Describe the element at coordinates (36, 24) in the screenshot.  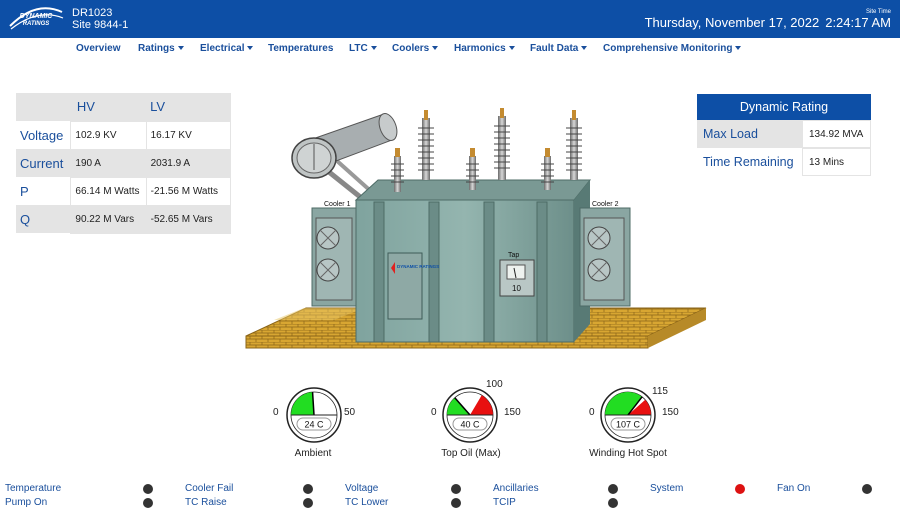
I see `svg-text: RATINGS` at that location.